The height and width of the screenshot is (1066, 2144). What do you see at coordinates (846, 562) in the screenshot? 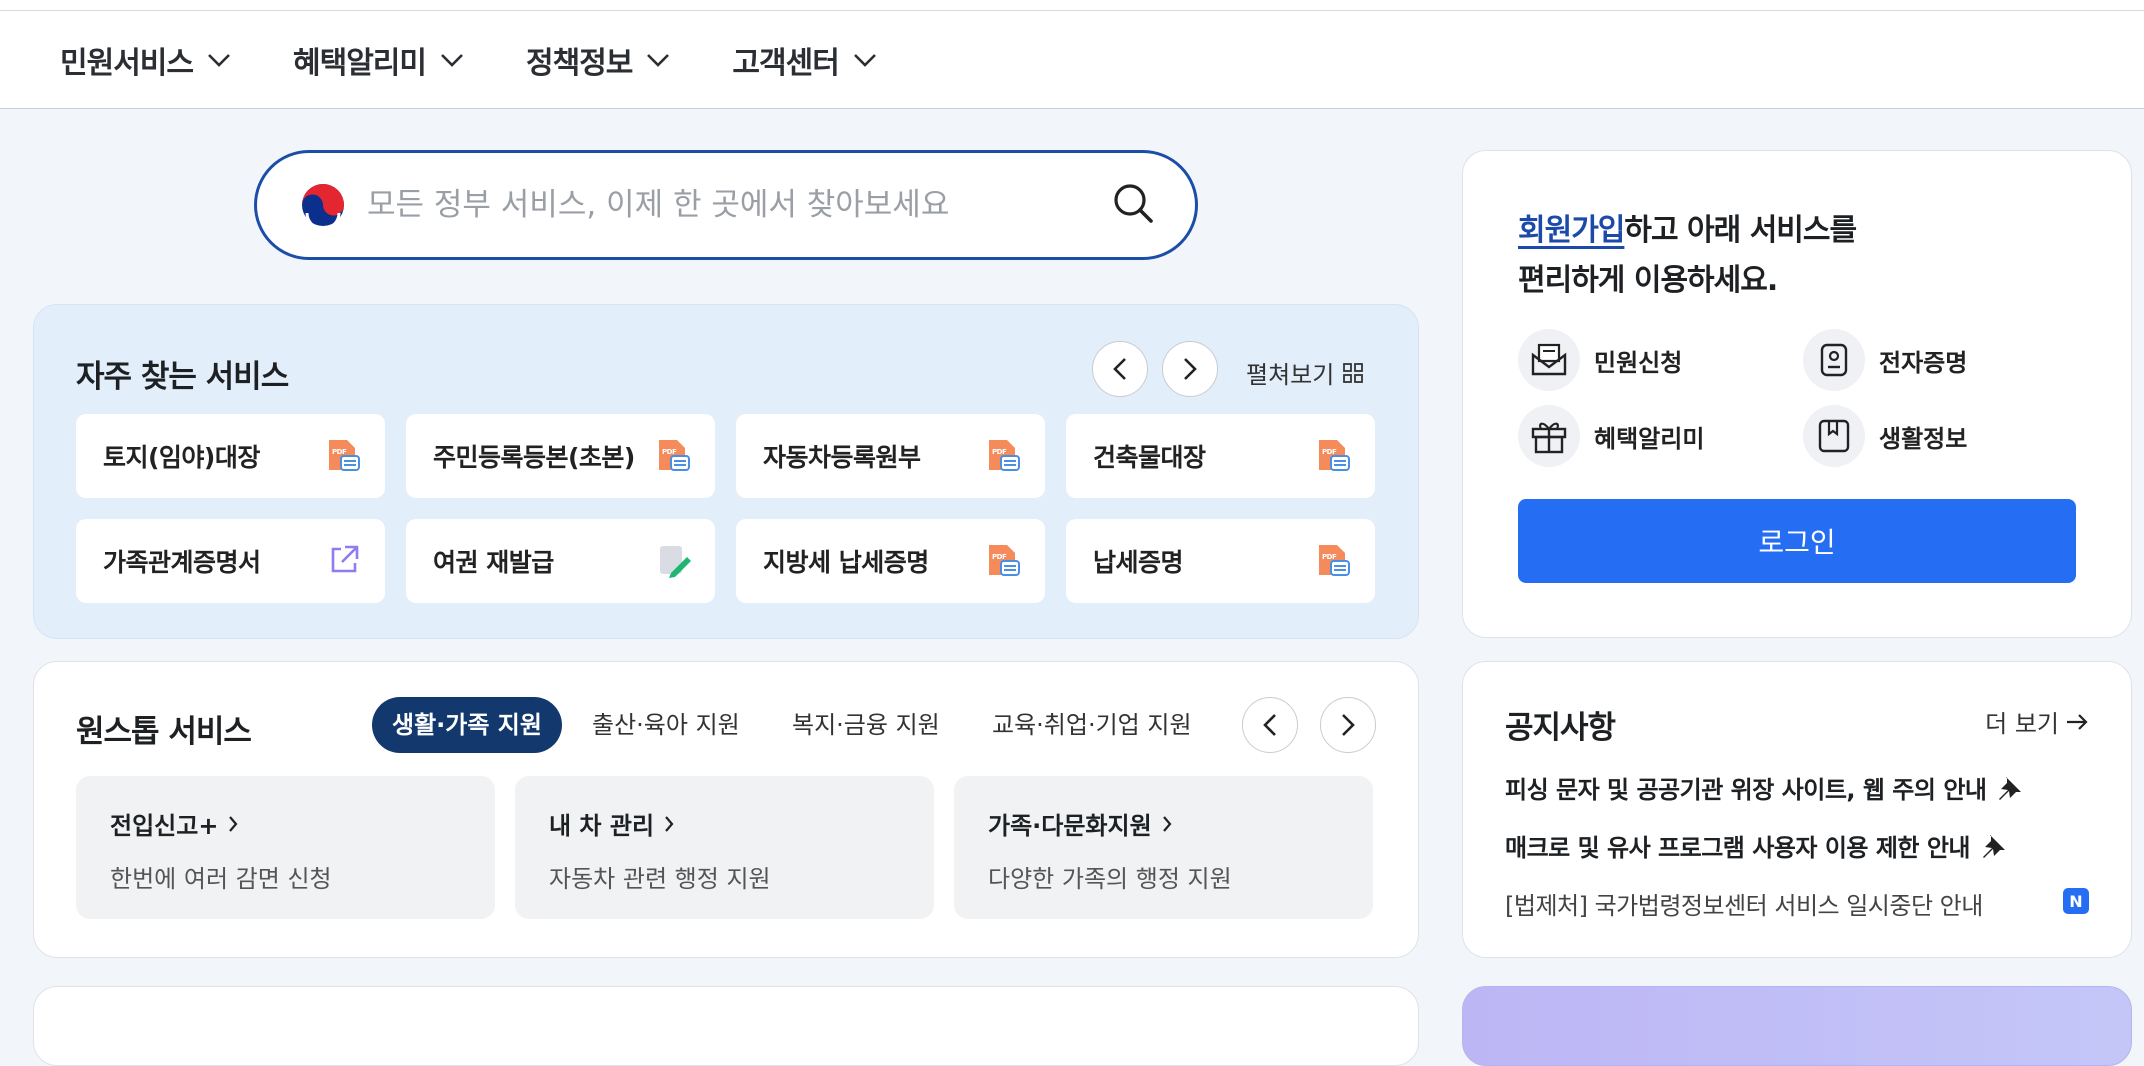
I see `service-label: 지방세 납세증명` at bounding box center [846, 562].